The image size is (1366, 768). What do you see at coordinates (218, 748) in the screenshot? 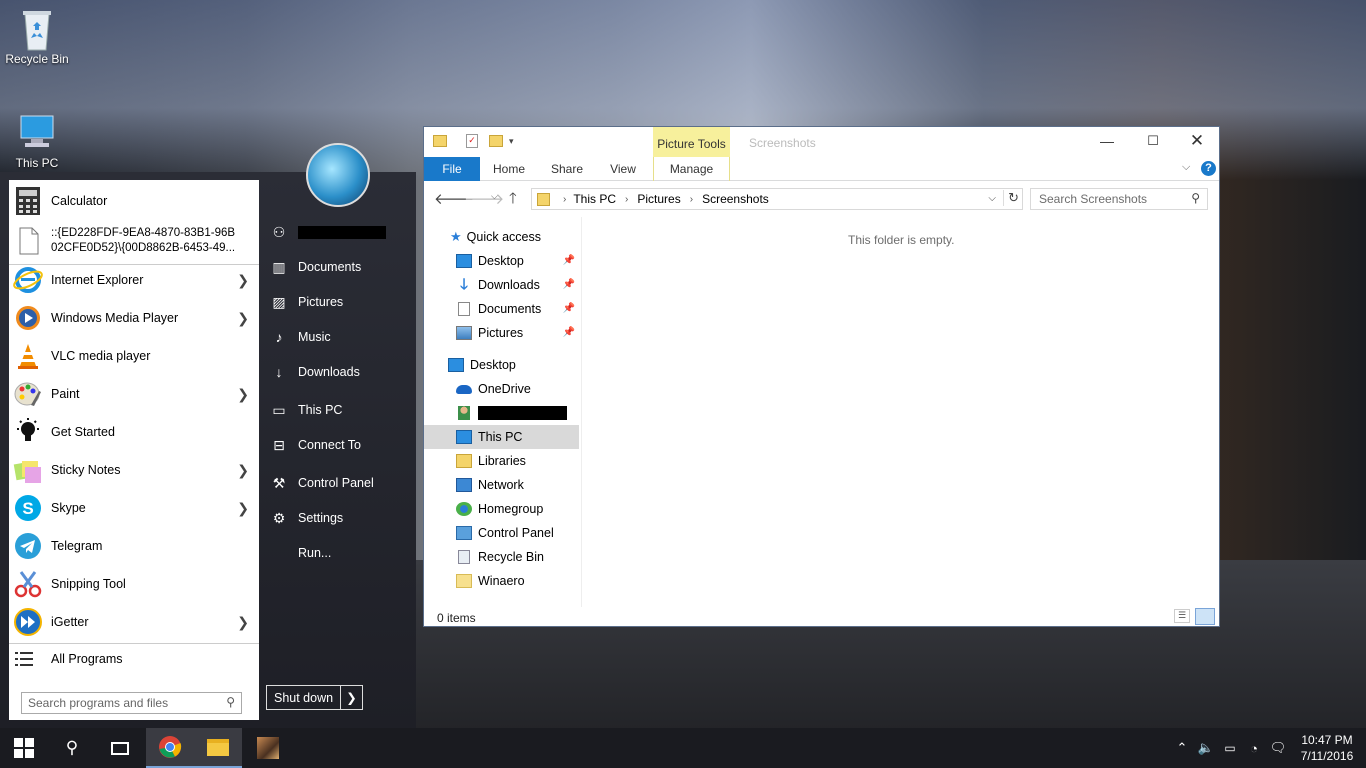
I see `taskbar-file-explorer` at bounding box center [218, 748].